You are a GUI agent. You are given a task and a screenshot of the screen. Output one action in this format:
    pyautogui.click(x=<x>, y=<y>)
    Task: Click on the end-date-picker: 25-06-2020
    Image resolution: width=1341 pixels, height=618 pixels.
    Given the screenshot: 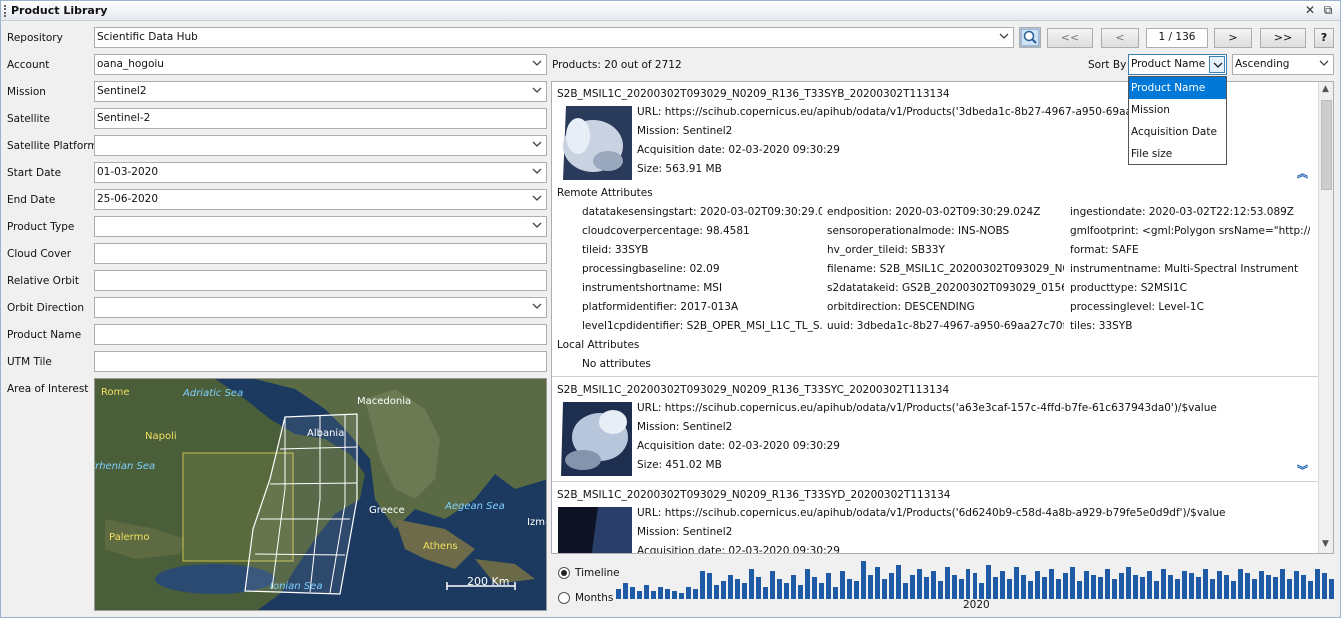 What is the action you would take?
    pyautogui.click(x=320, y=199)
    